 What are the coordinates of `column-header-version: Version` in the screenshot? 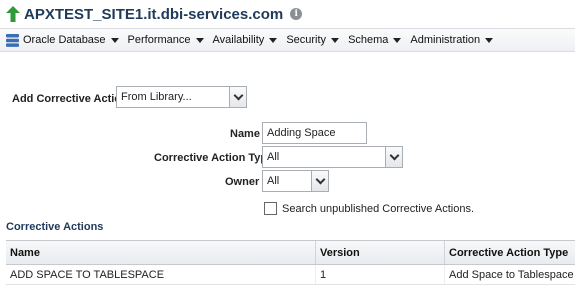 It's located at (380, 252).